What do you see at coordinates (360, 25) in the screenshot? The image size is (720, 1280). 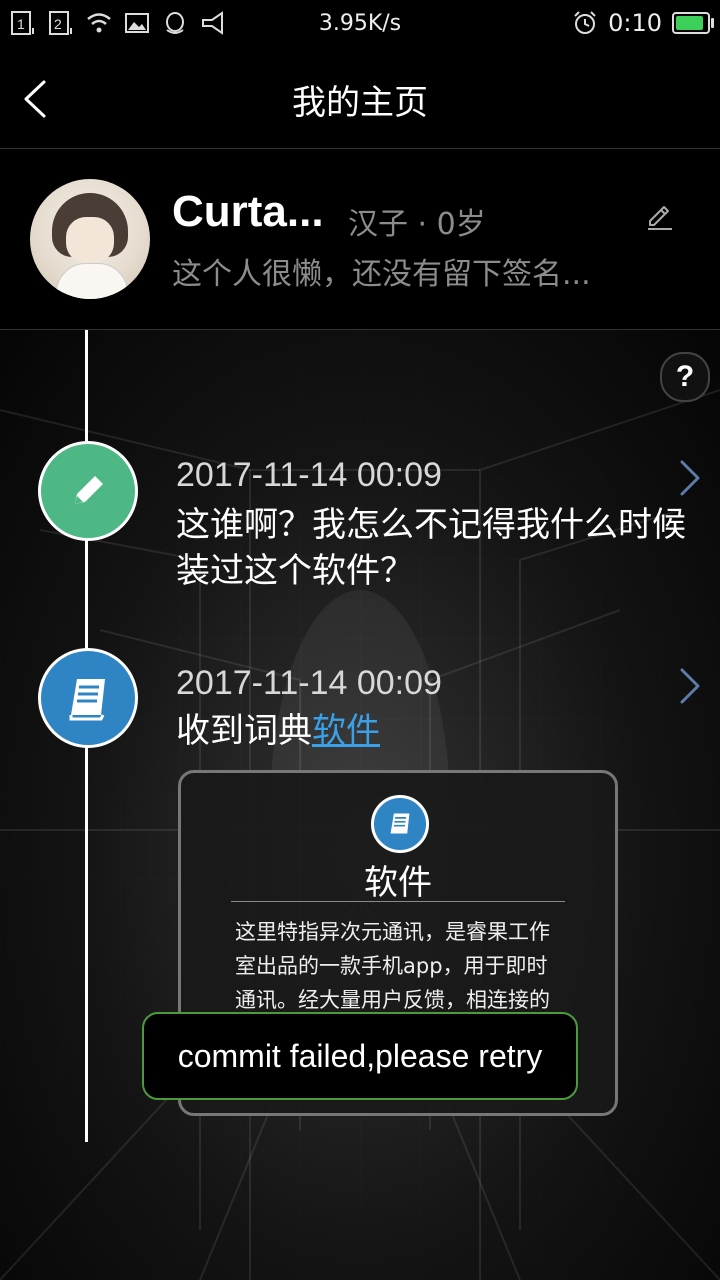 I see `status-bar: 1 2 3.95K/s 0:10` at bounding box center [360, 25].